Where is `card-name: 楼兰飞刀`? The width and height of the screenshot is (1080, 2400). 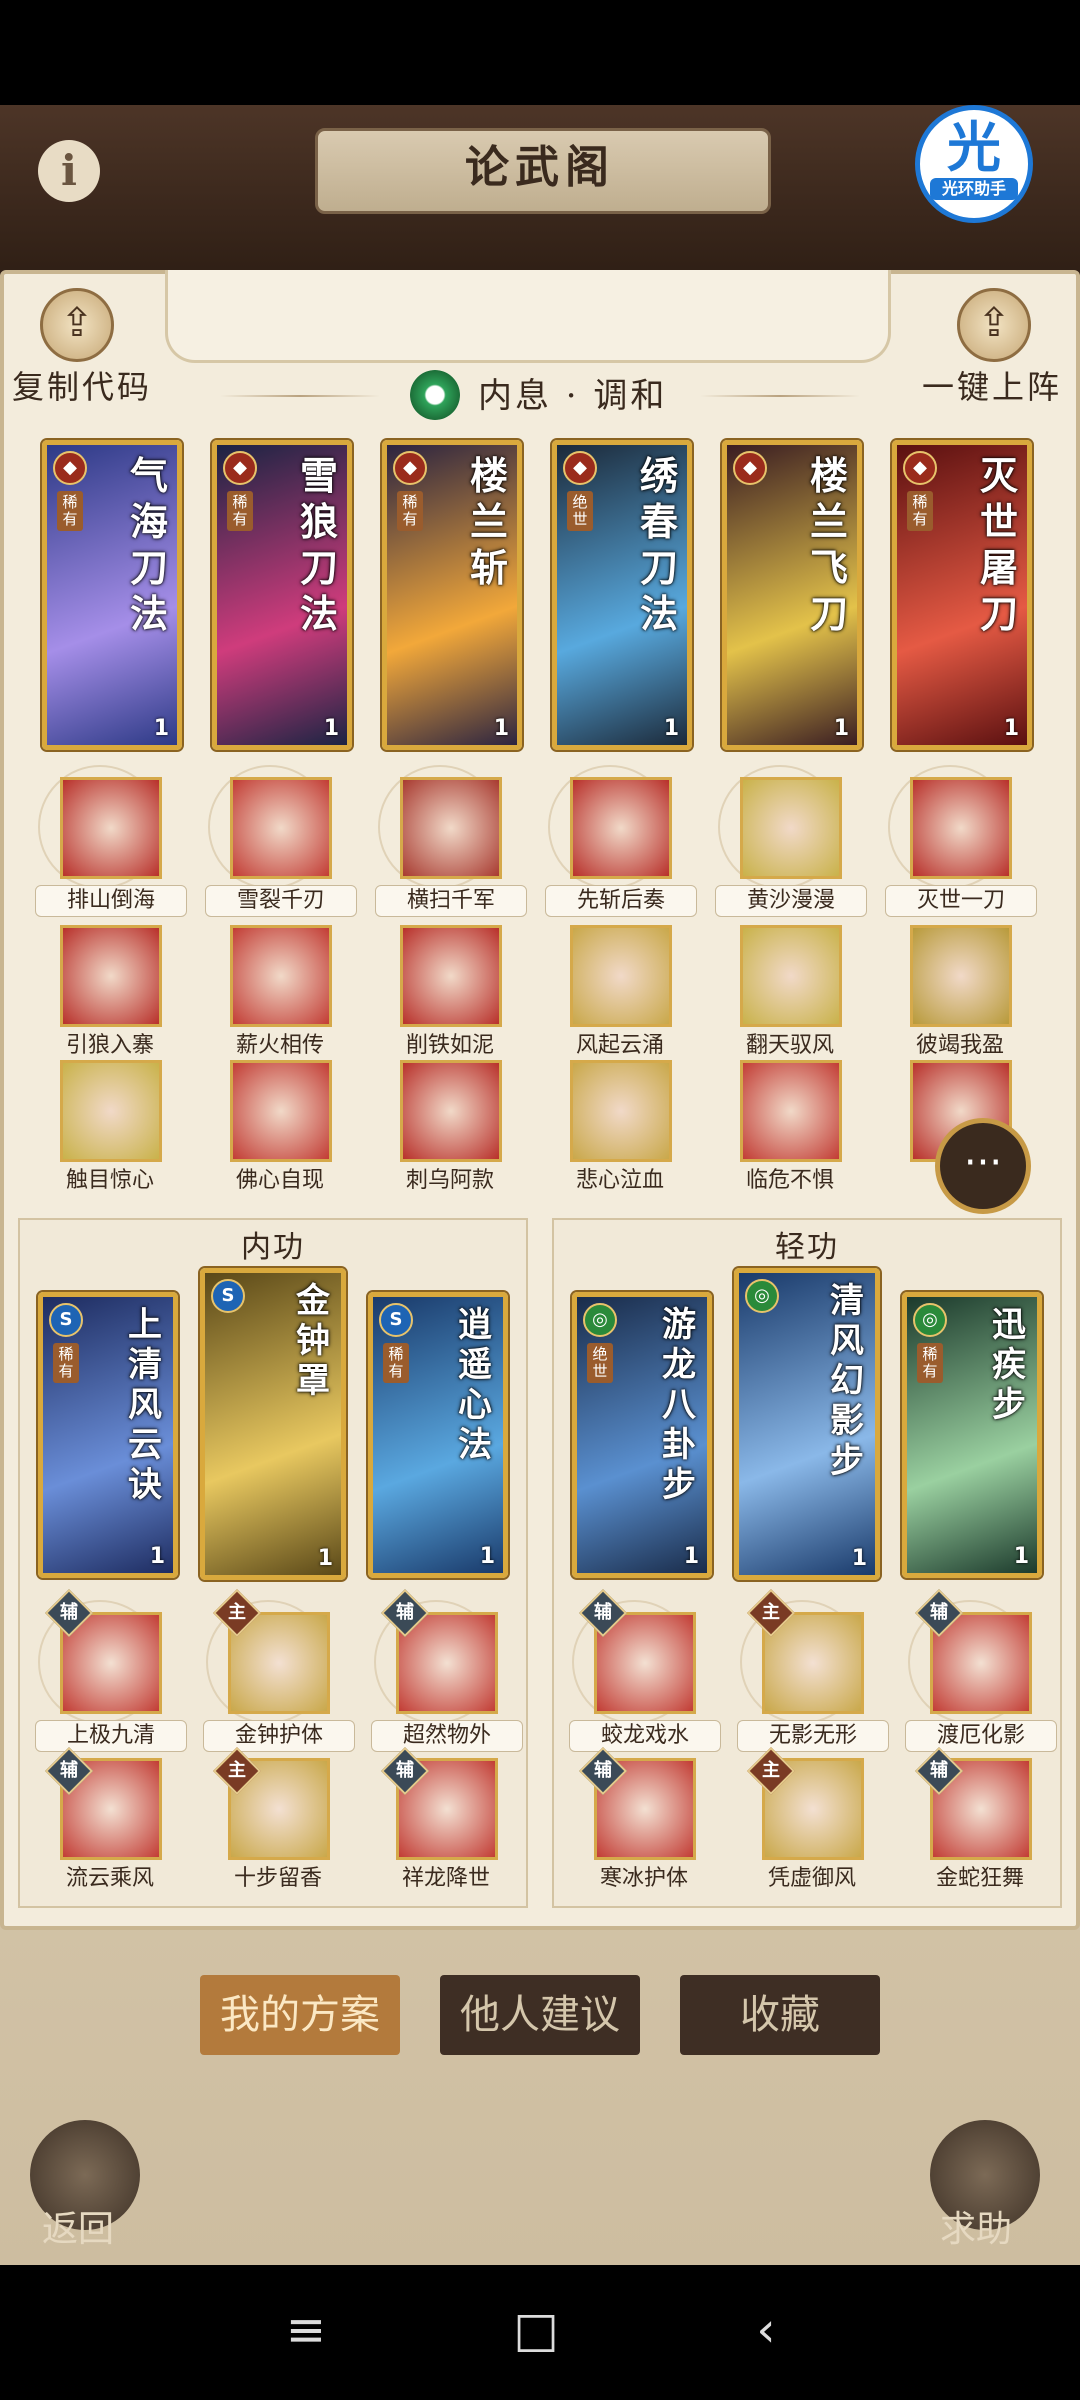 card-name: 楼兰飞刀 is located at coordinates (828, 544).